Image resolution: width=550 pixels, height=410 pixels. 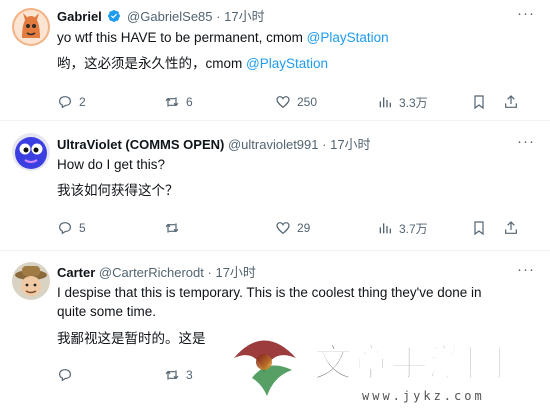 What do you see at coordinates (413, 228) in the screenshot?
I see `view-count: 3.7万` at bounding box center [413, 228].